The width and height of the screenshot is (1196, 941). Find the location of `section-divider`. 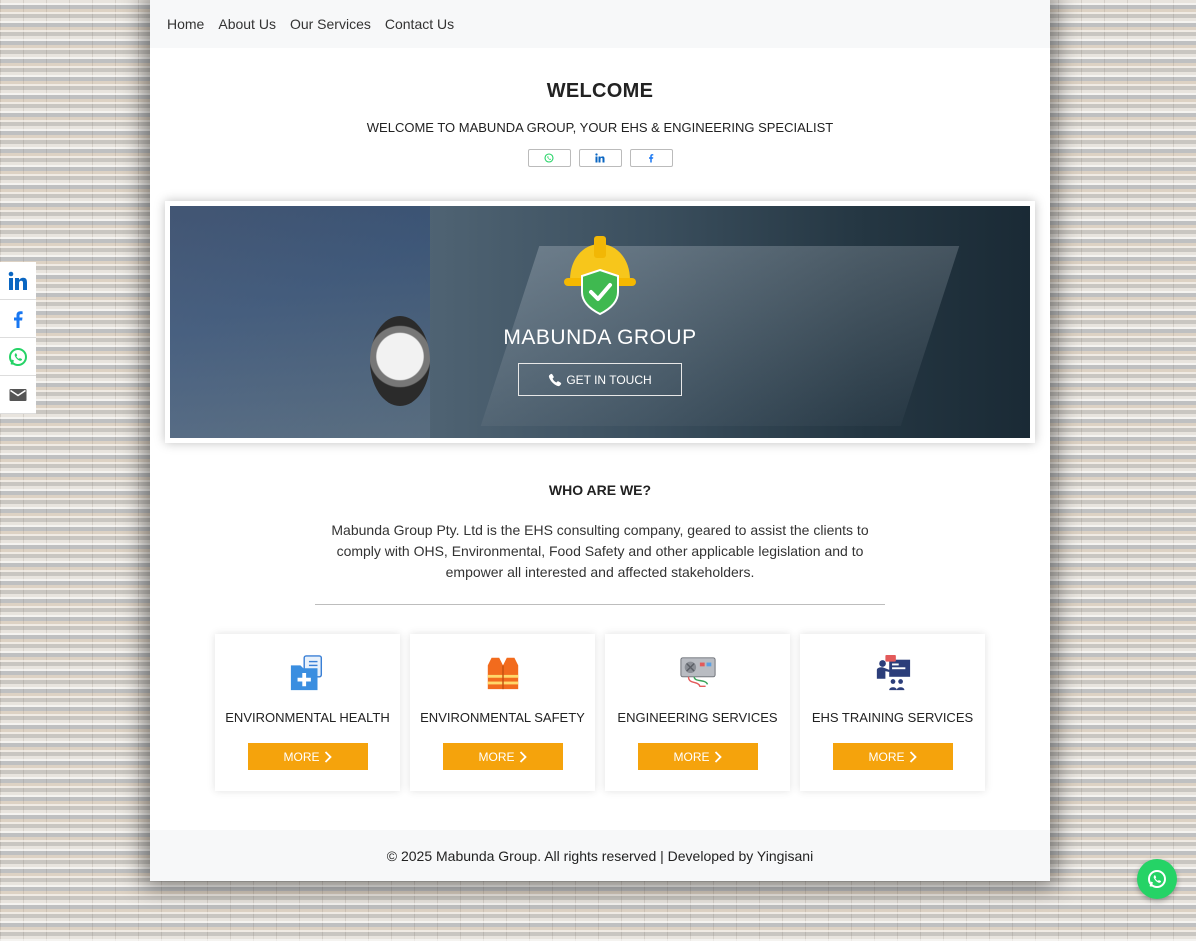

section-divider is located at coordinates (600, 604).